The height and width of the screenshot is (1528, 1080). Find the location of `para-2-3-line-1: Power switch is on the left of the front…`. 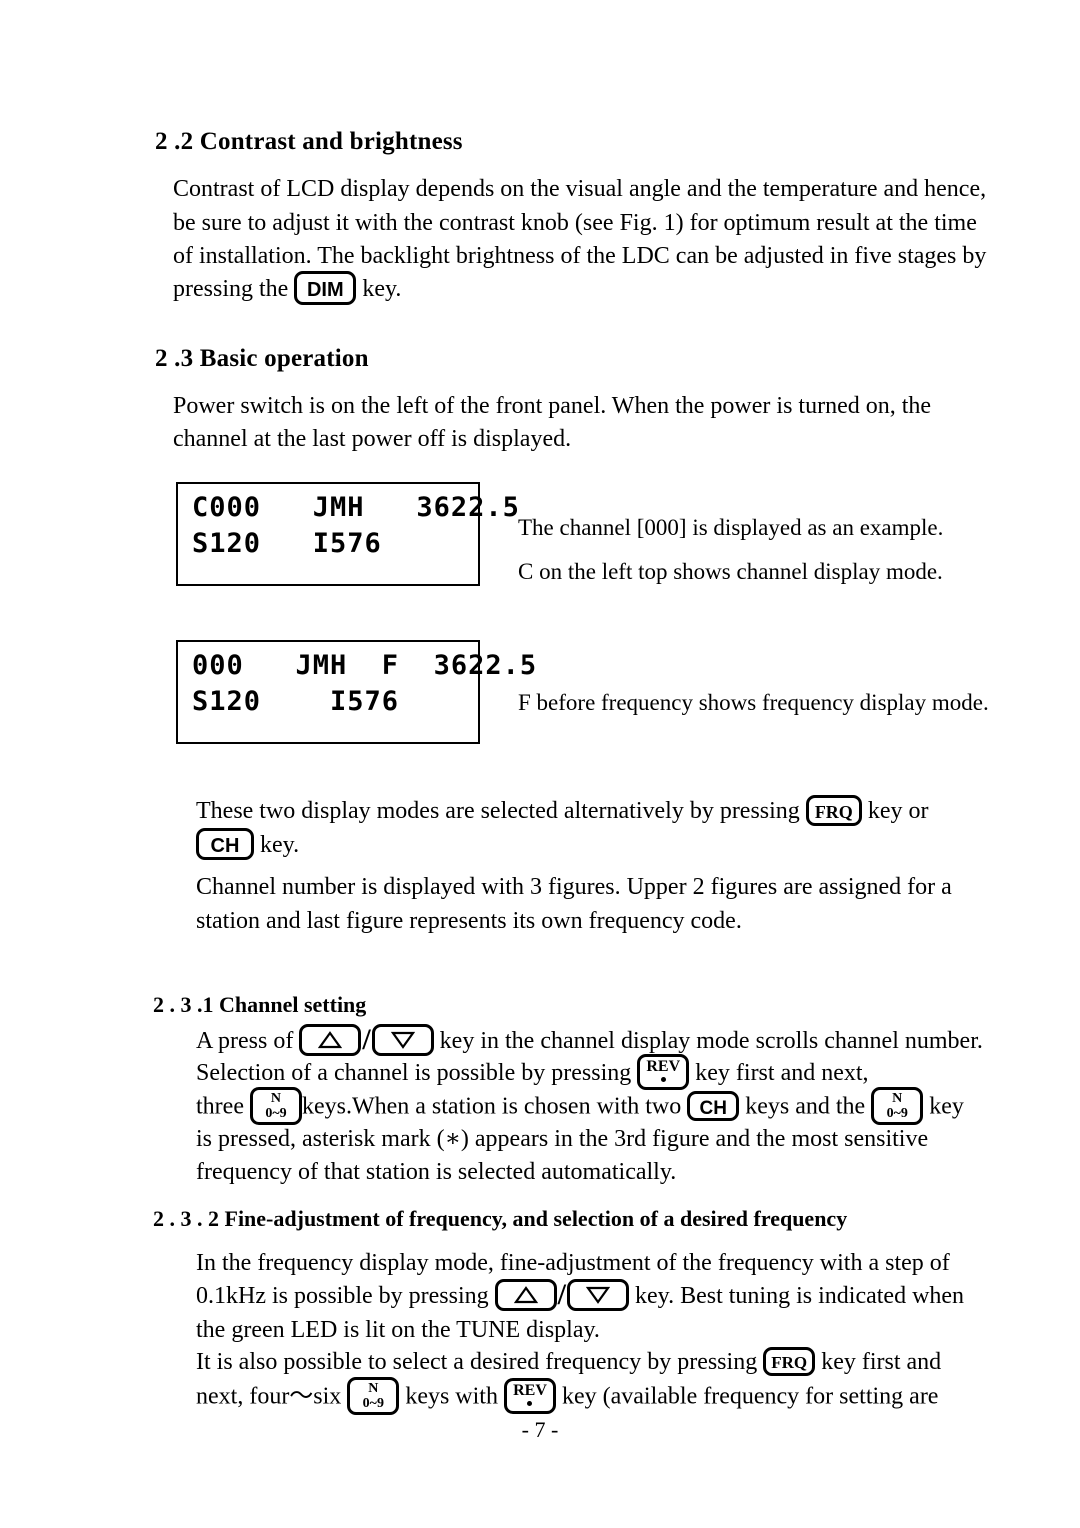

para-2-3-line-1: Power switch is on the left of the front… is located at coordinates (578, 406).